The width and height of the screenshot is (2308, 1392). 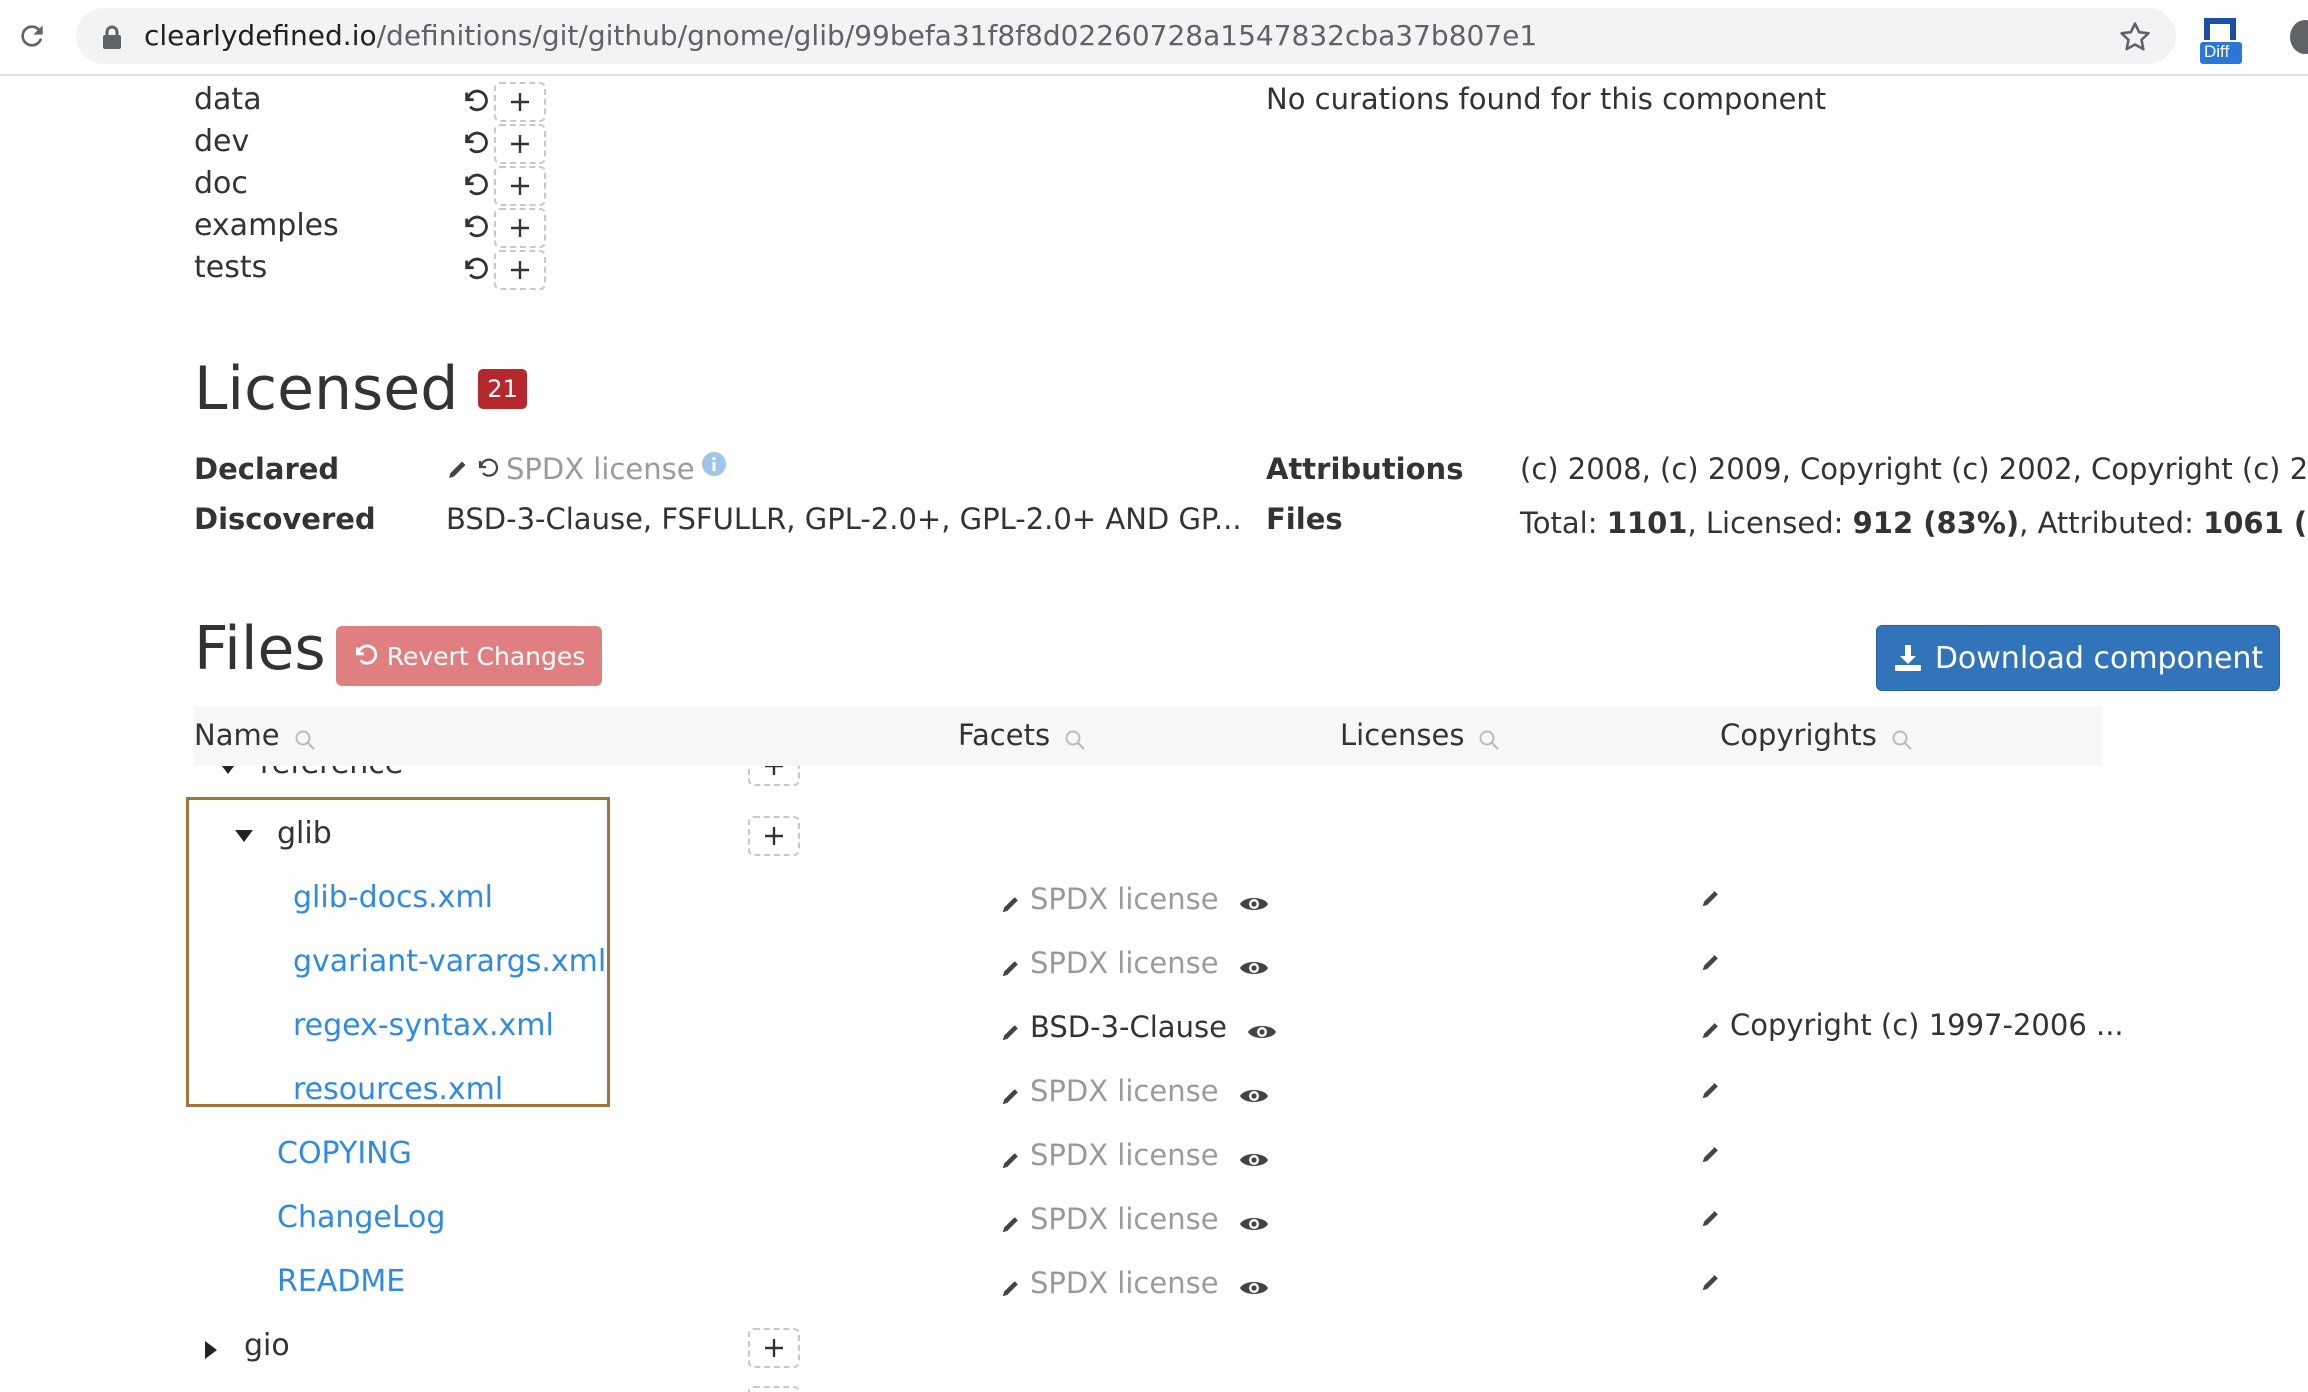 I want to click on file-row: COPYING SPDX license, so click(x=1154, y=1158).